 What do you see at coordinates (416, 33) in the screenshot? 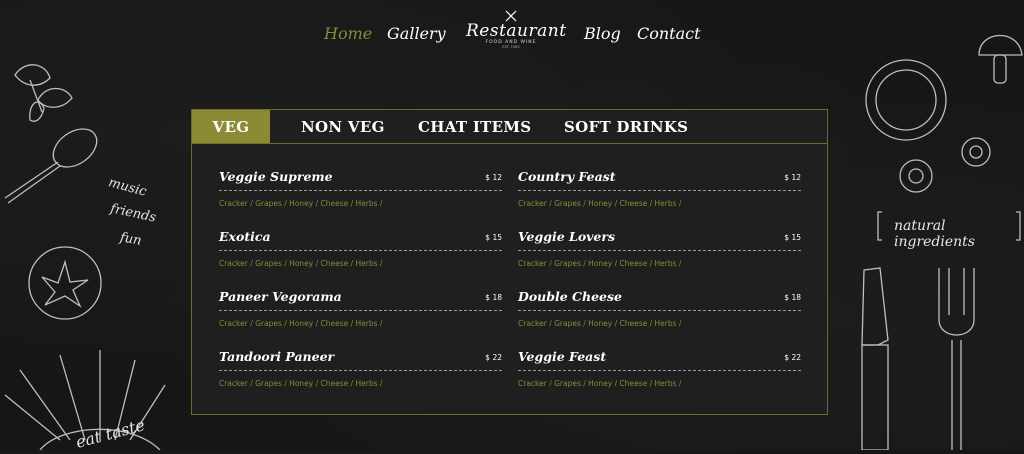
I see `nav-gallery-link: Gallery` at bounding box center [416, 33].